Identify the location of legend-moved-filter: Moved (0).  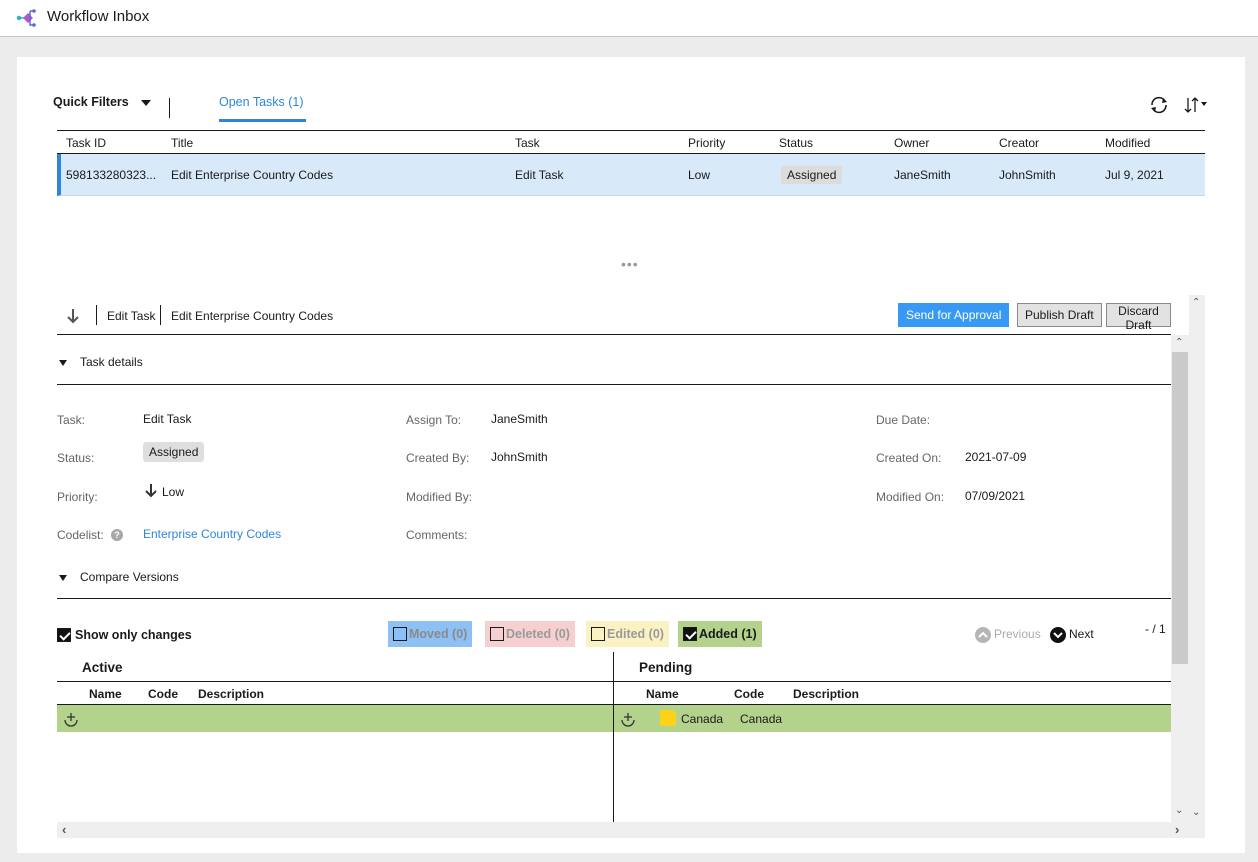
(430, 634).